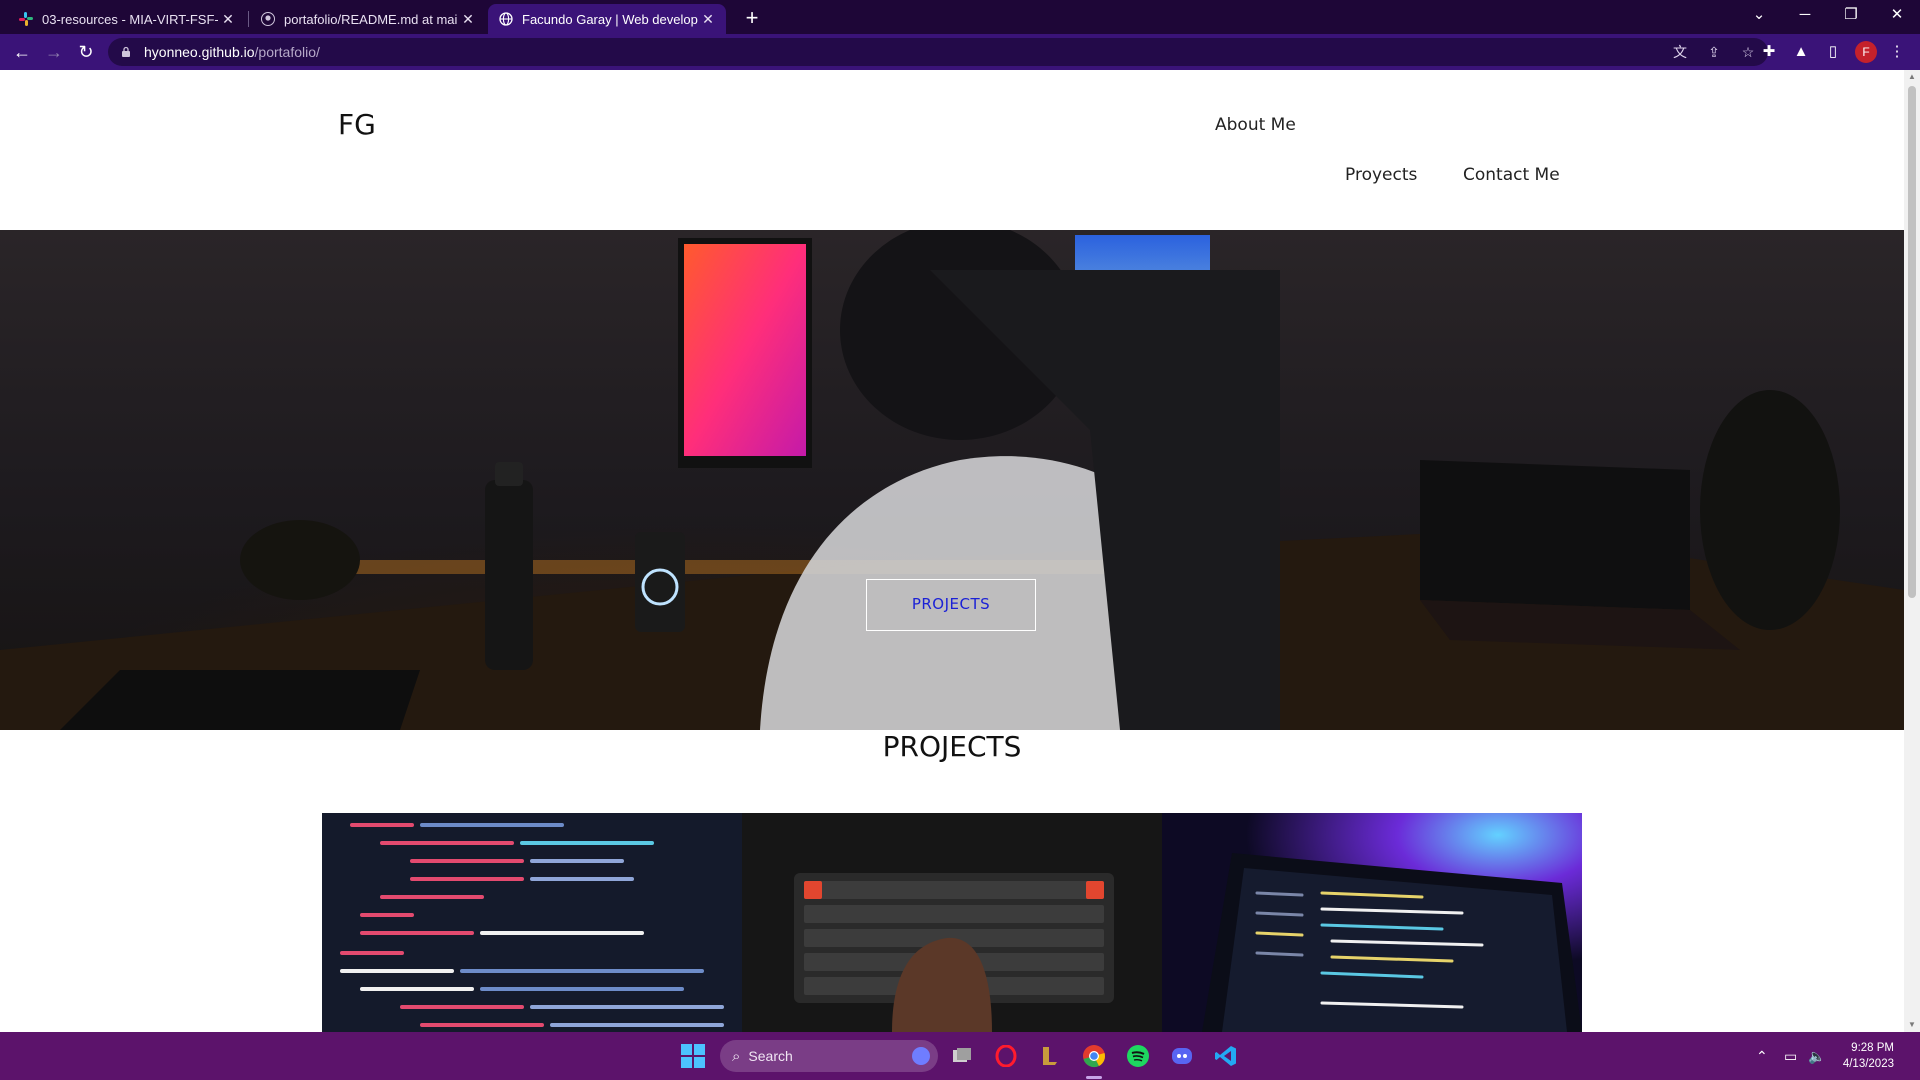 The image size is (1920, 1080). I want to click on search-icon: ⌕, so click(736, 1056).